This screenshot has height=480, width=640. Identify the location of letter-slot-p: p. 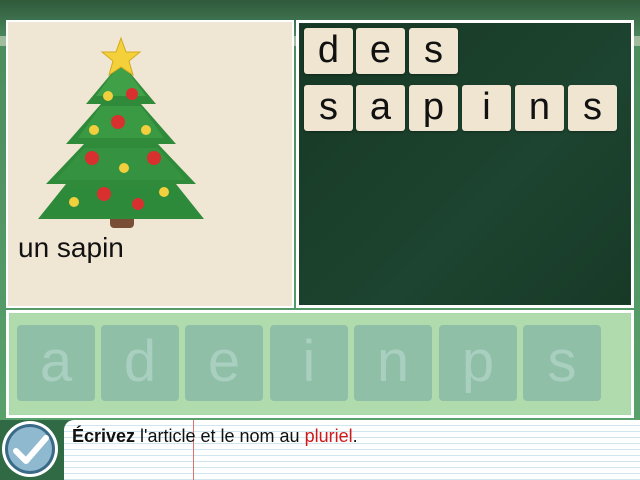
(478, 363).